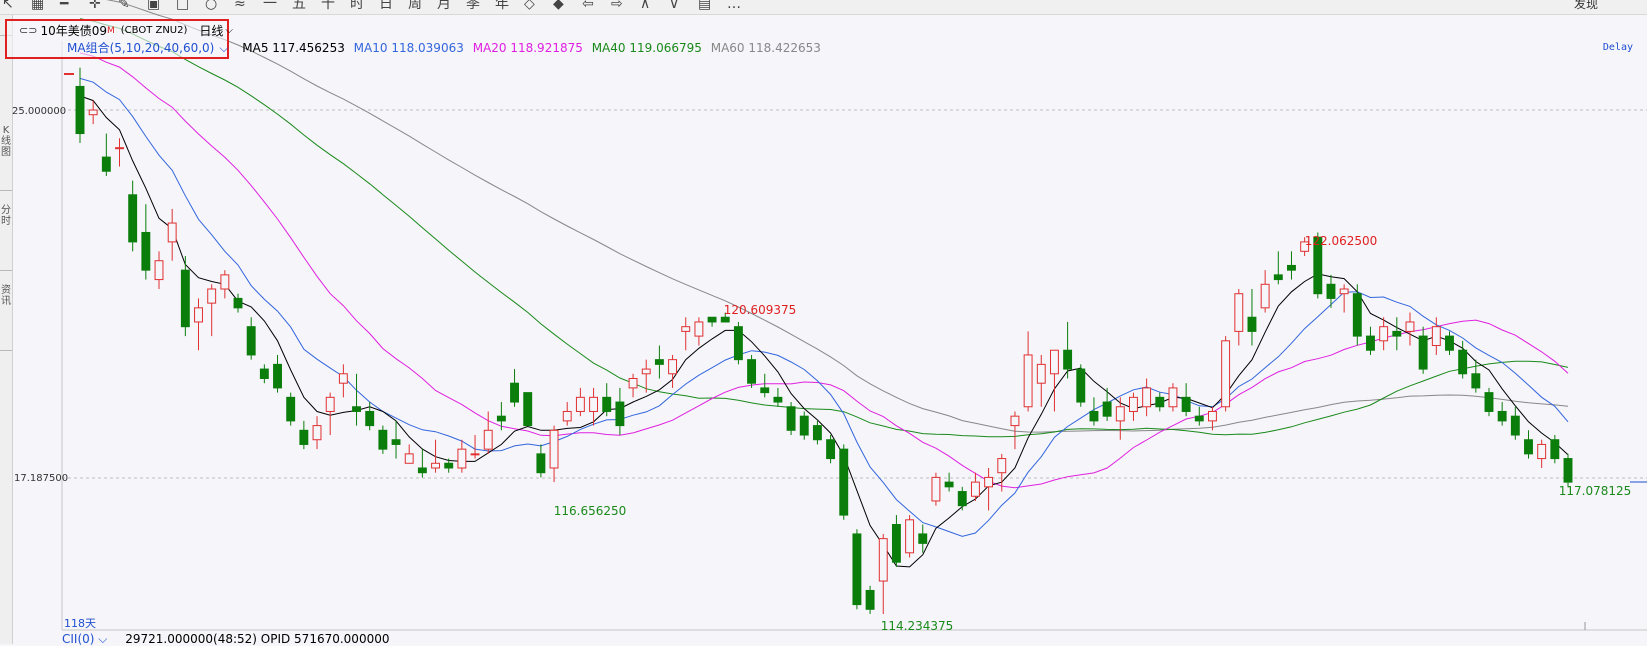 The height and width of the screenshot is (646, 1647). Describe the element at coordinates (141, 48) in the screenshot. I see `ma-combo-label: MA组合(5,10,20,40,60,0)` at that location.